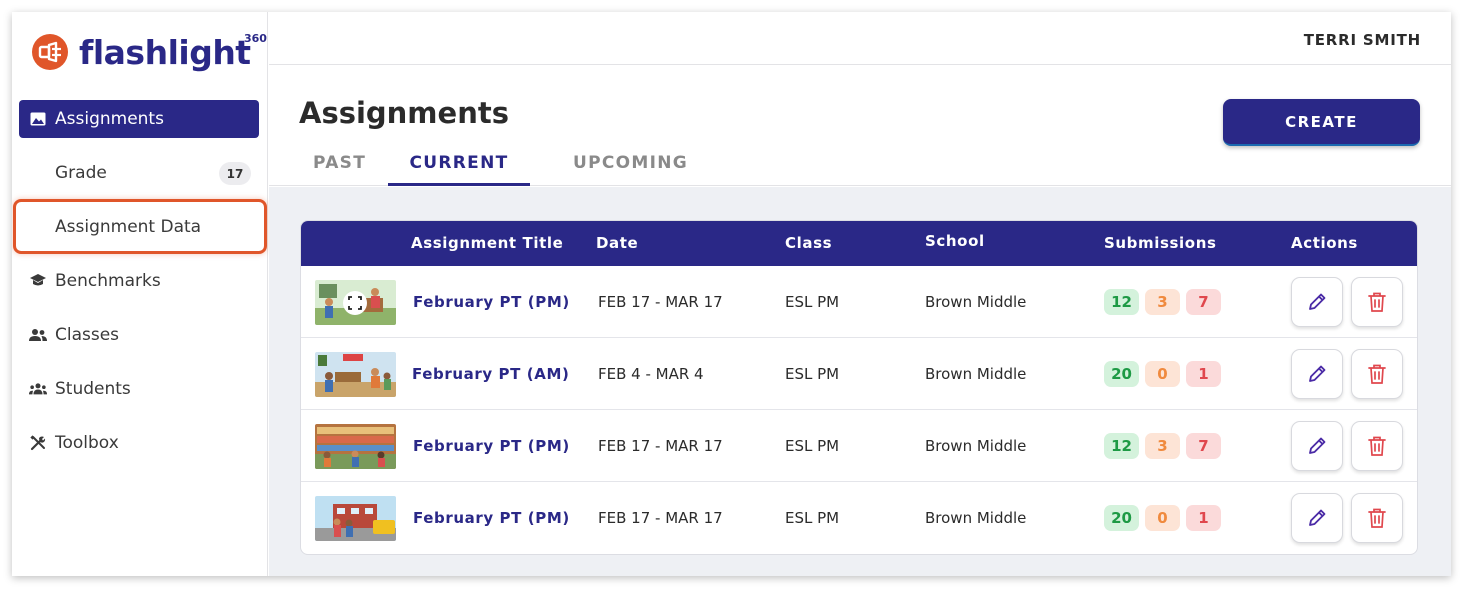 Image resolution: width=1476 pixels, height=602 pixels. What do you see at coordinates (139, 173) in the screenshot?
I see `sidebar-item-grade: Grade 17` at bounding box center [139, 173].